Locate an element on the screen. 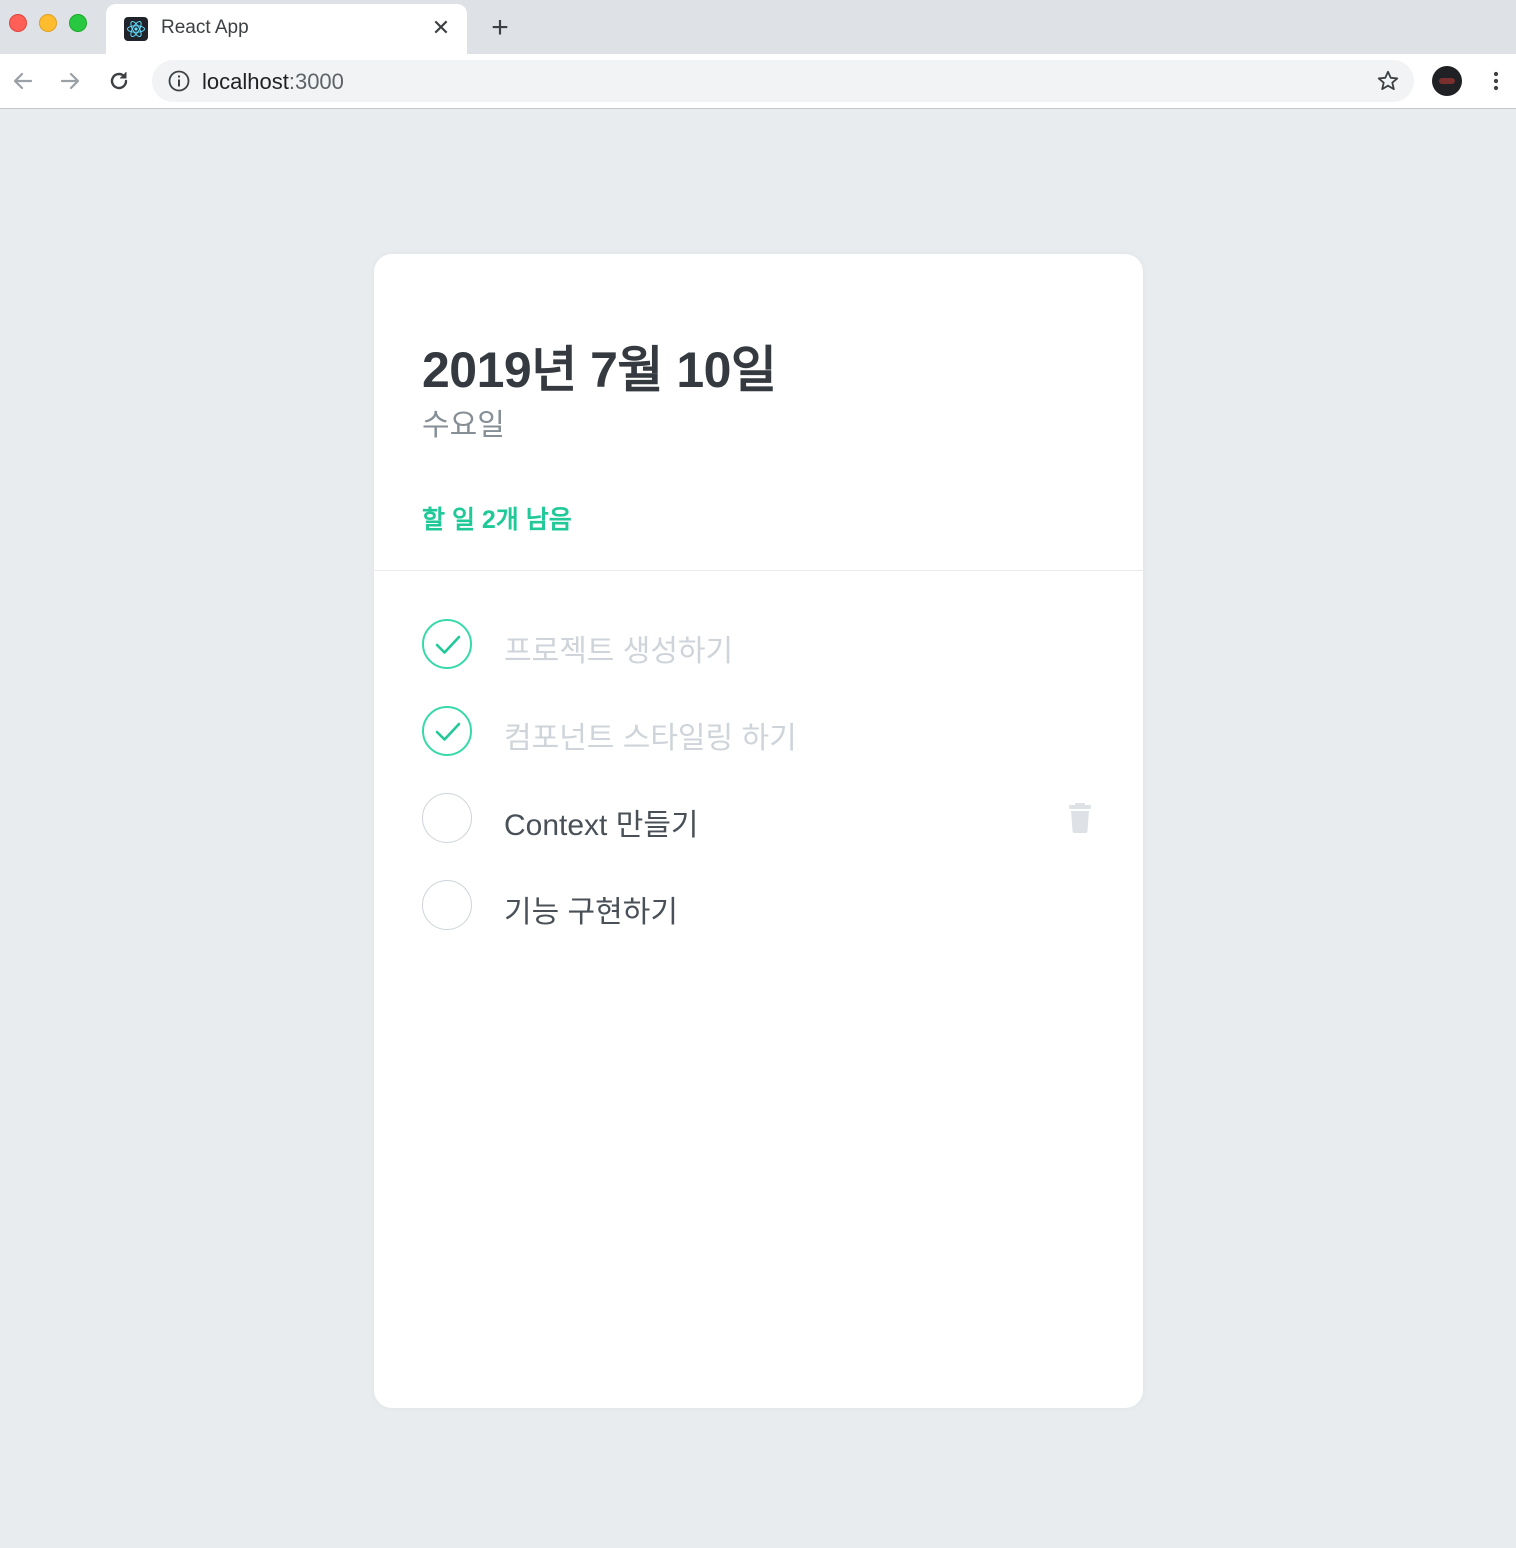 This screenshot has width=1516, height=1548. todo-text: 프로젝트 생성하기 is located at coordinates (619, 651).